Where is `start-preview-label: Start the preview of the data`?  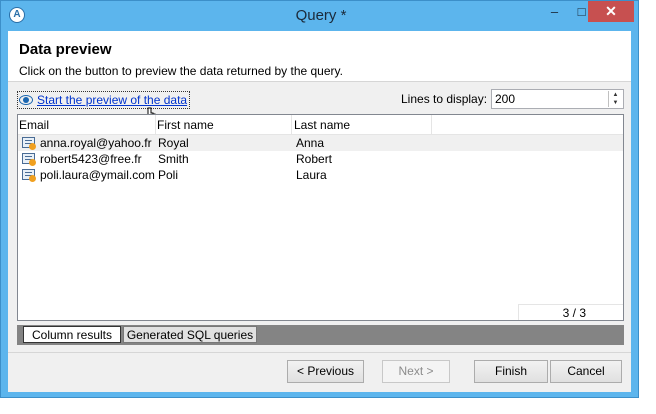 start-preview-label: Start the preview of the data is located at coordinates (112, 100).